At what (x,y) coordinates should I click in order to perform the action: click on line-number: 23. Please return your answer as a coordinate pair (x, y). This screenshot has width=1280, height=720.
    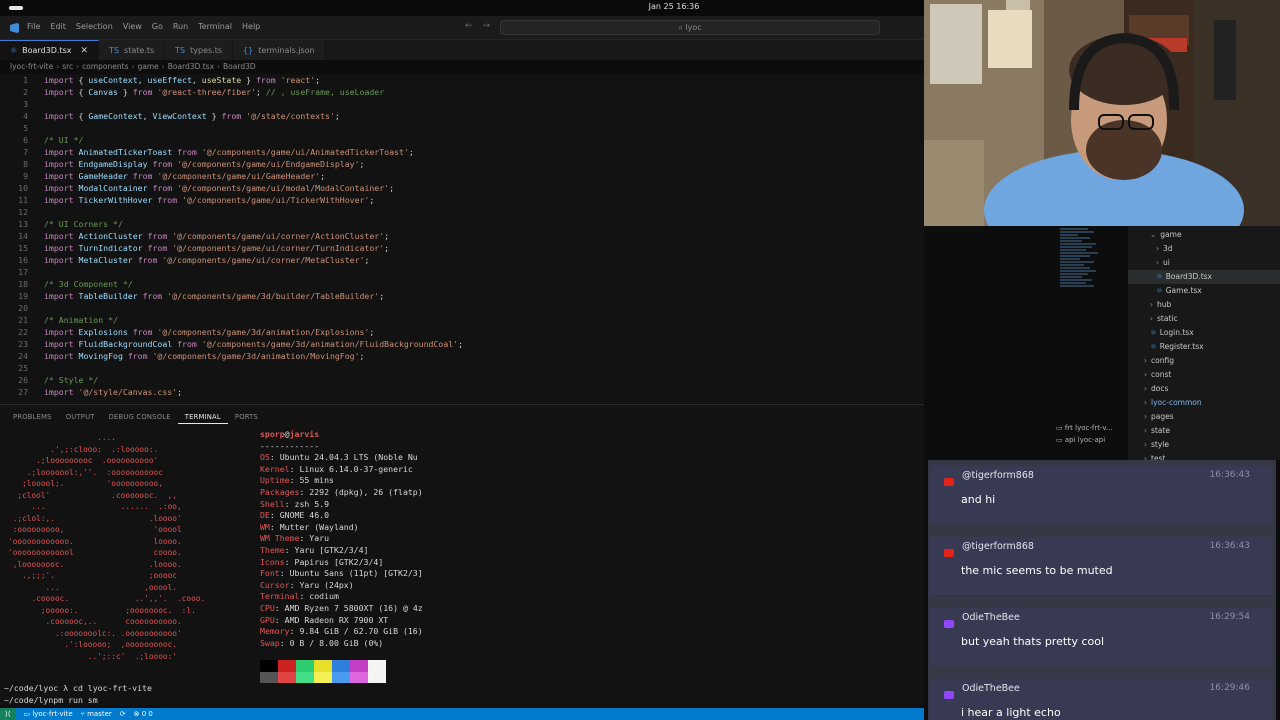
    Looking at the image, I should click on (23, 344).